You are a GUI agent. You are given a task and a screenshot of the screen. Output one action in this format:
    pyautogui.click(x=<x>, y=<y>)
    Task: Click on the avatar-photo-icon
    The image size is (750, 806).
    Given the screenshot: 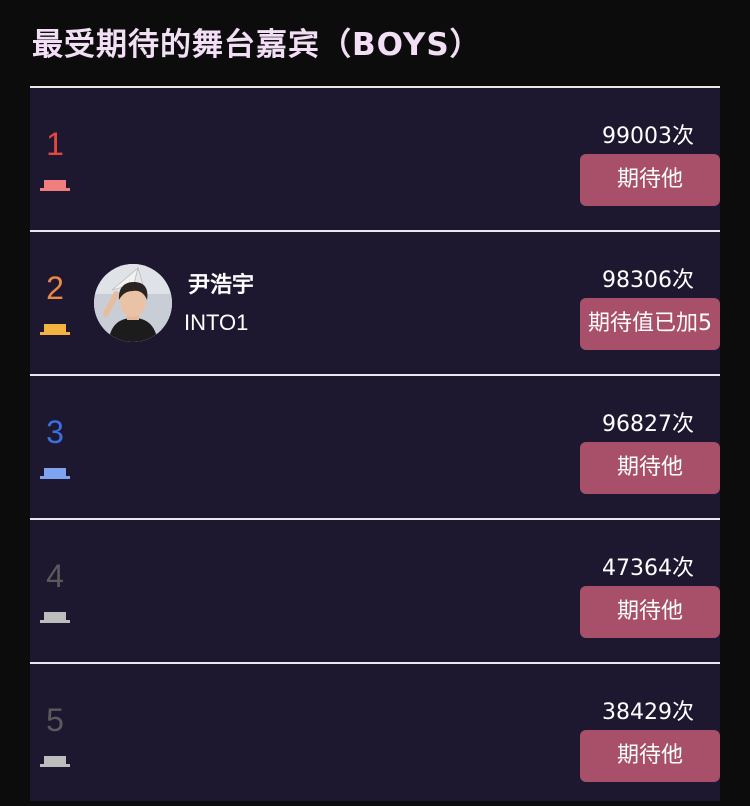 What is the action you would take?
    pyautogui.click(x=133, y=303)
    